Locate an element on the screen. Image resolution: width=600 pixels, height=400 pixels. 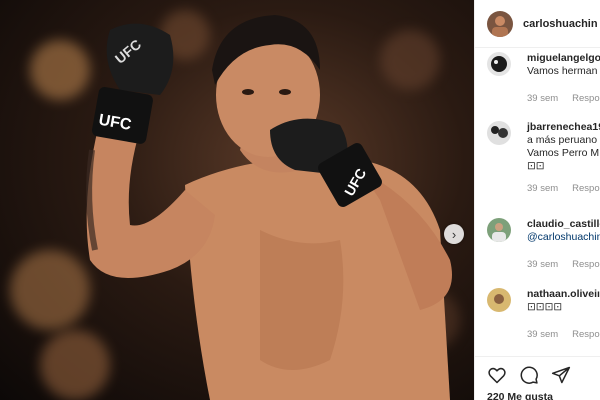
comment-username: miguelangelgo is located at coordinates (563, 58).